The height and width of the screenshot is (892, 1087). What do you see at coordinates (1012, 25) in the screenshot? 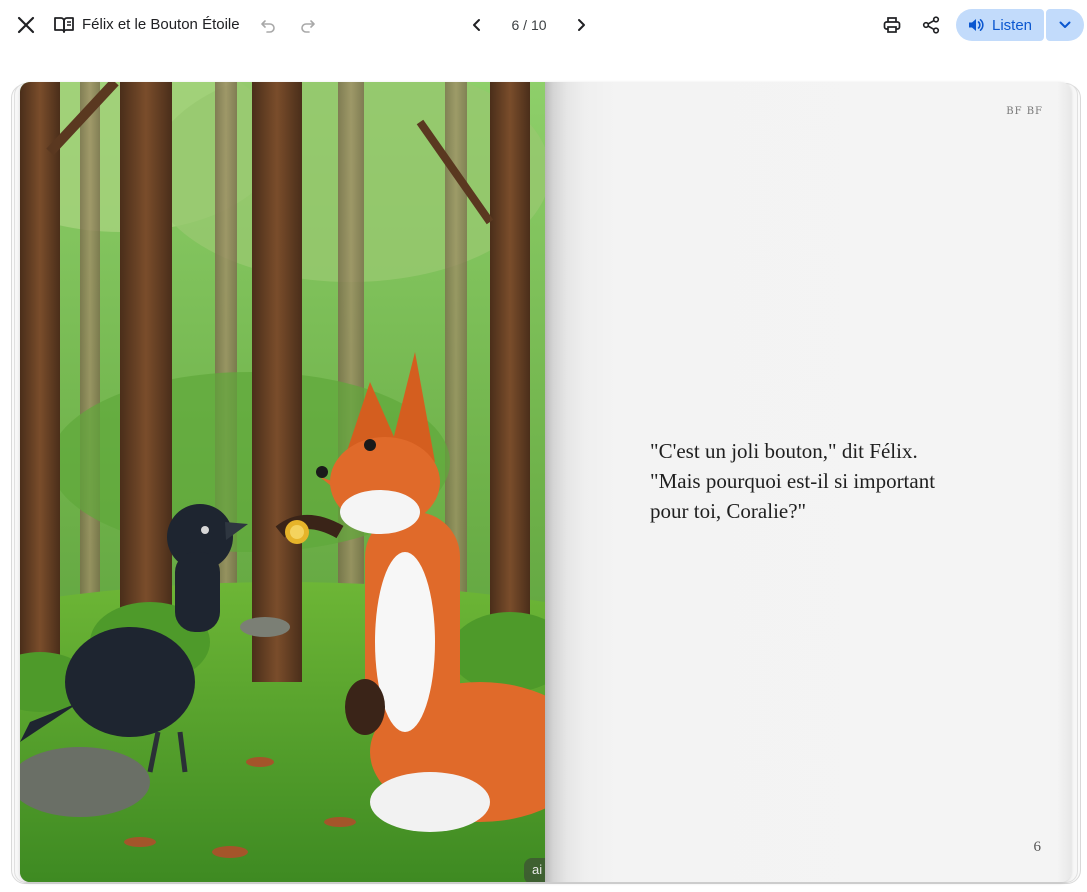
I see `listen-label: Listen` at bounding box center [1012, 25].